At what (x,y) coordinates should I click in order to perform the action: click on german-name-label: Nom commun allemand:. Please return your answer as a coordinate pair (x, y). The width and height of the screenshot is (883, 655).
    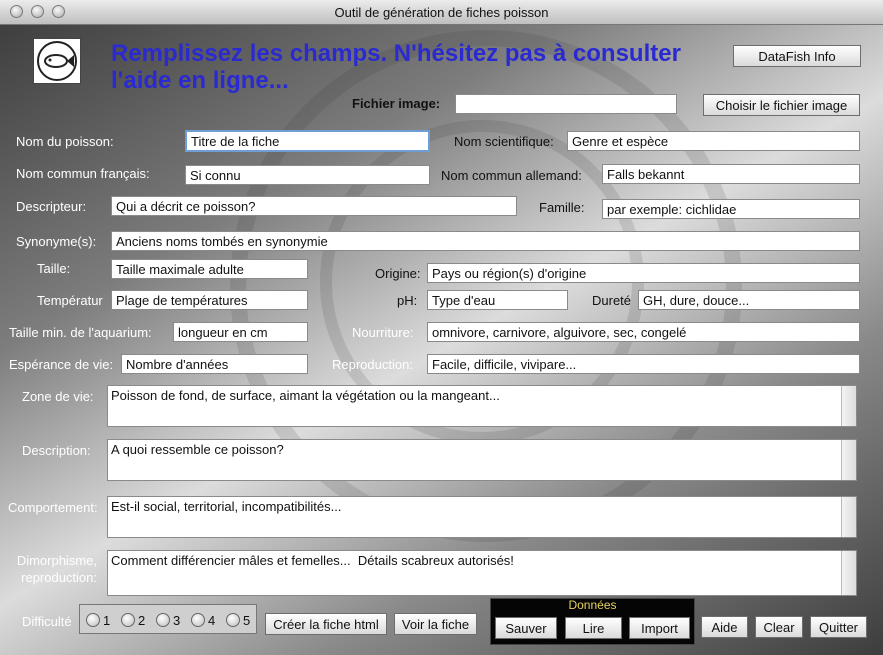
    Looking at the image, I should click on (511, 175).